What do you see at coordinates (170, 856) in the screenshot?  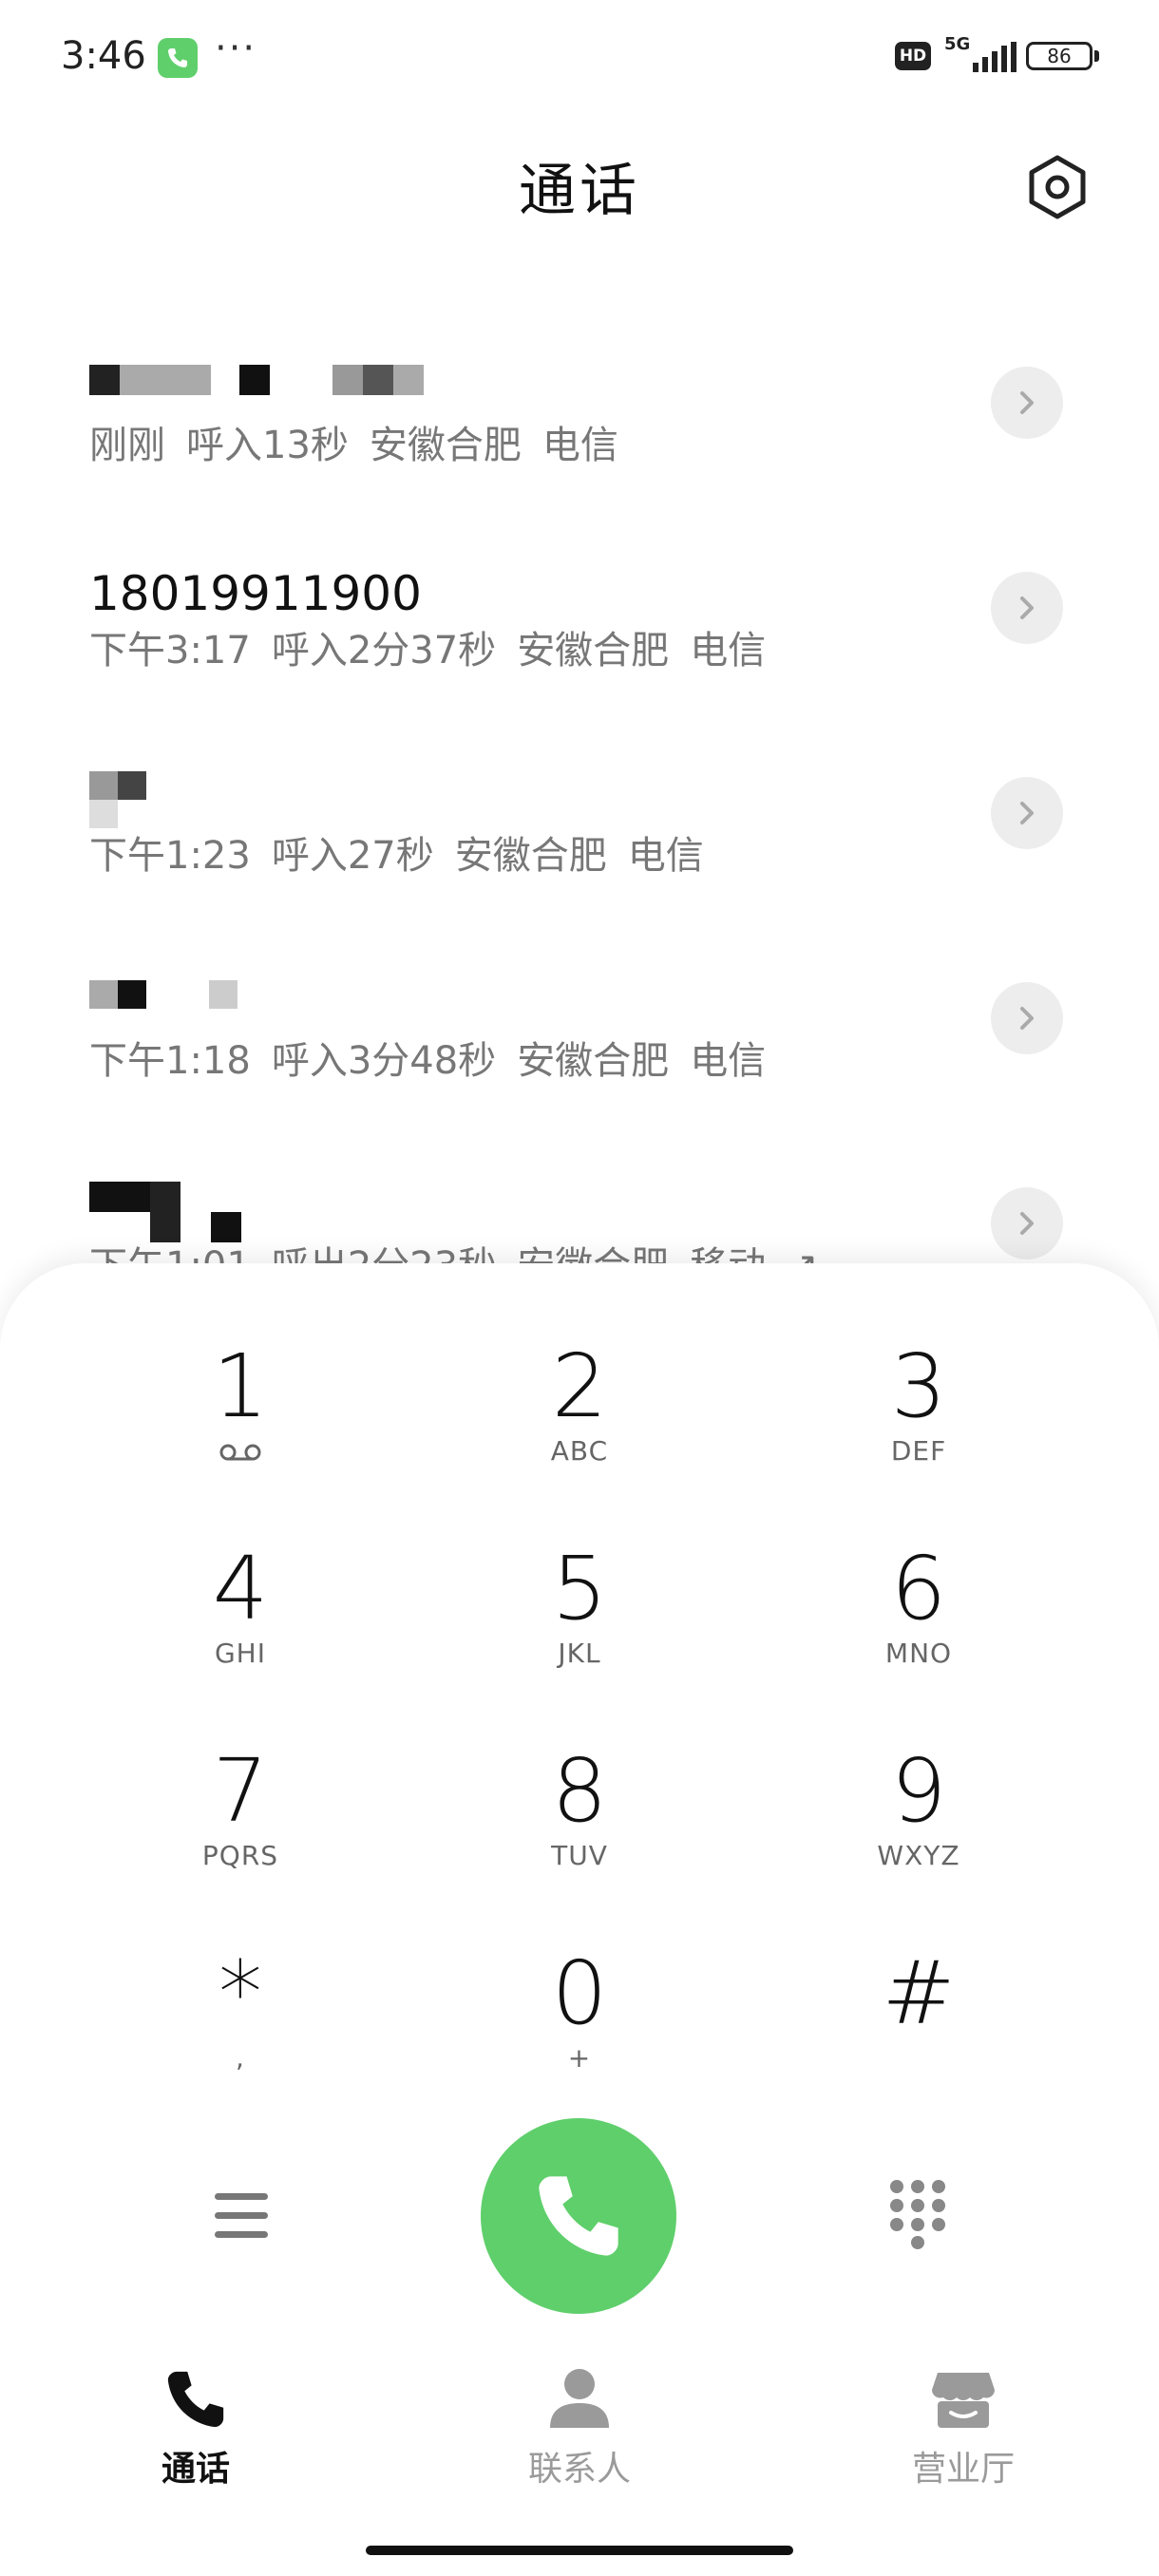 I see `call-time: 下午1:23` at bounding box center [170, 856].